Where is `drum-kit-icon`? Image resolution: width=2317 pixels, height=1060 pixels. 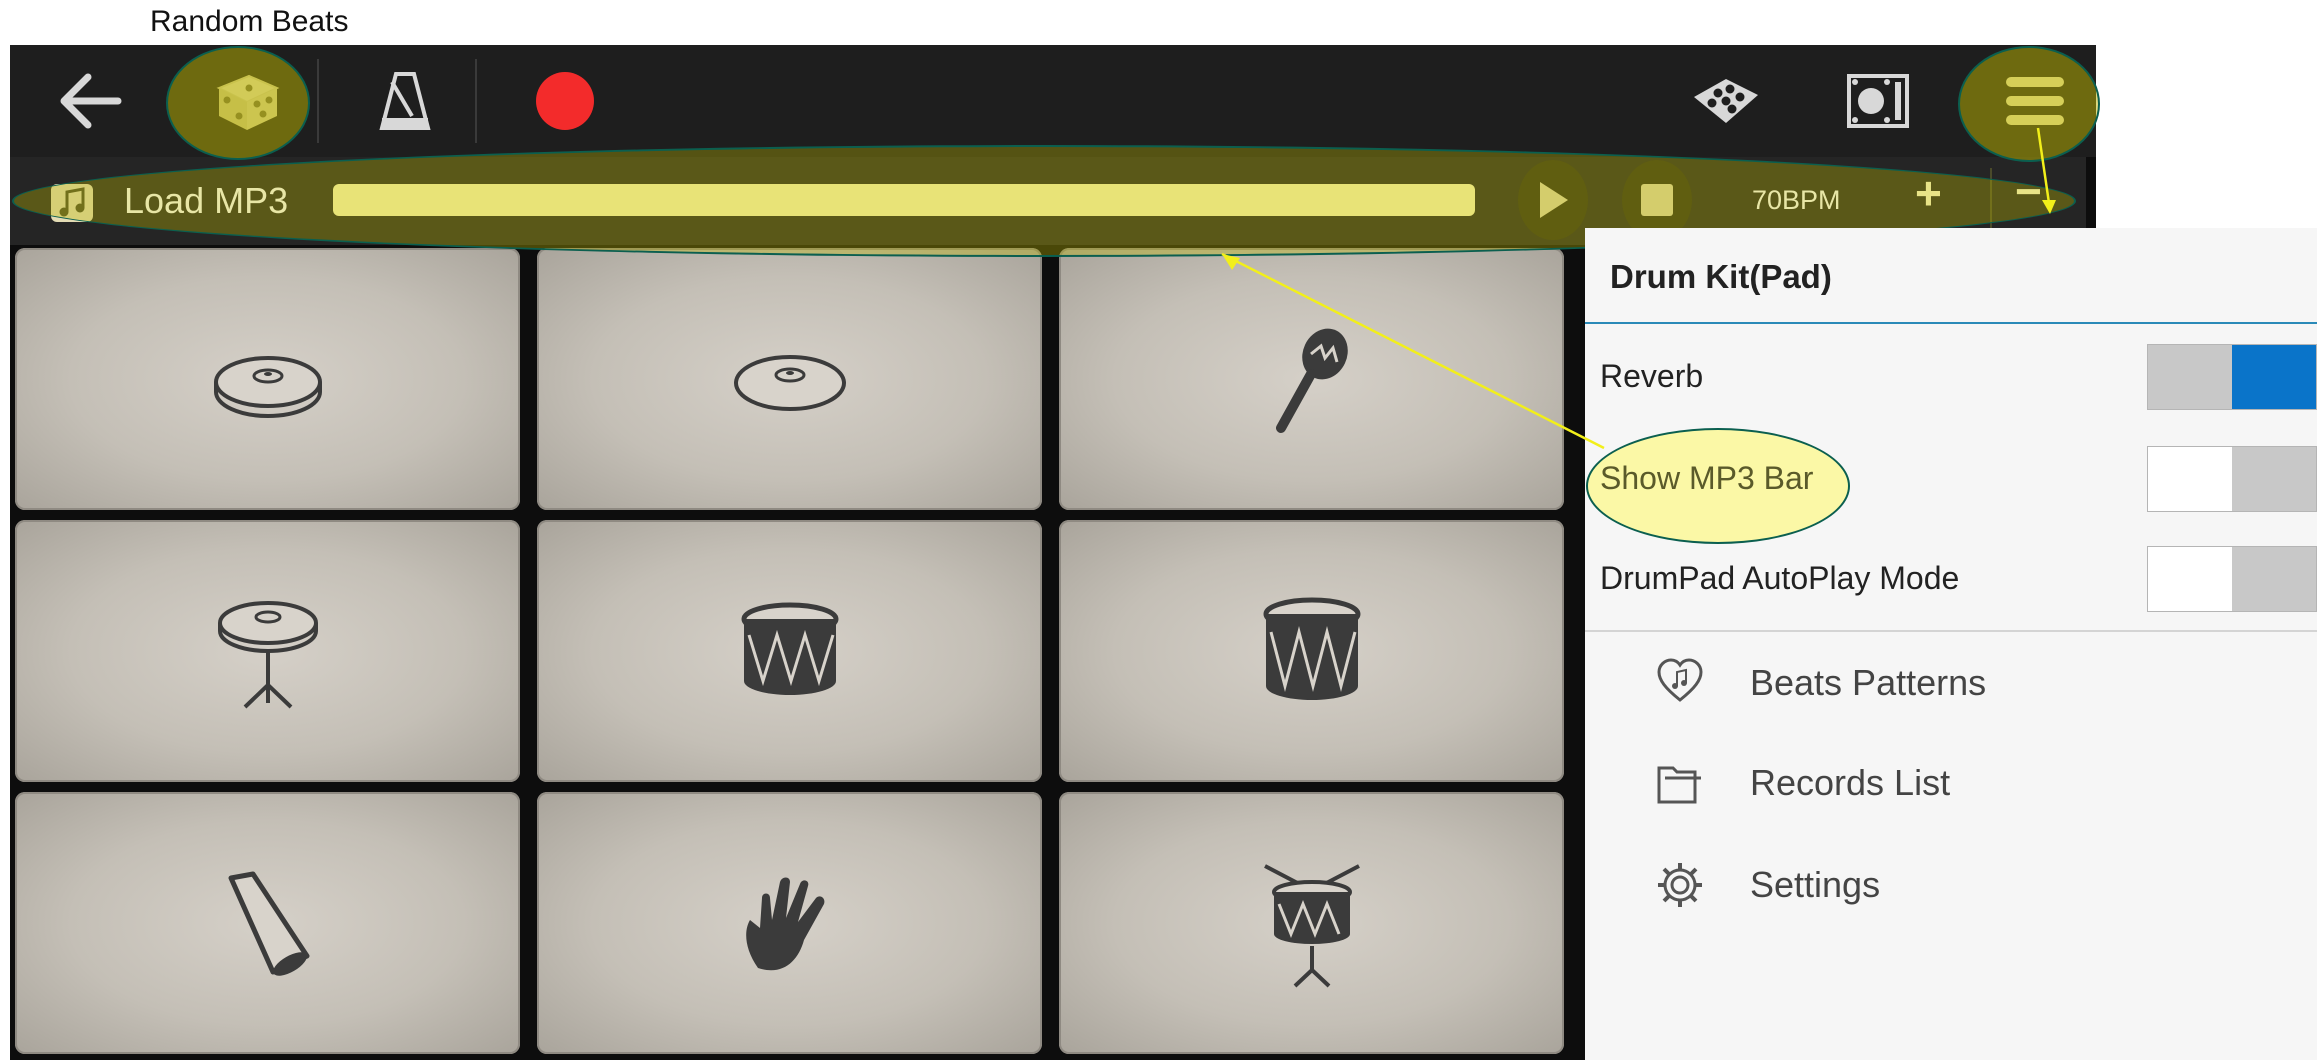
drum-kit-icon is located at coordinates (1725, 101).